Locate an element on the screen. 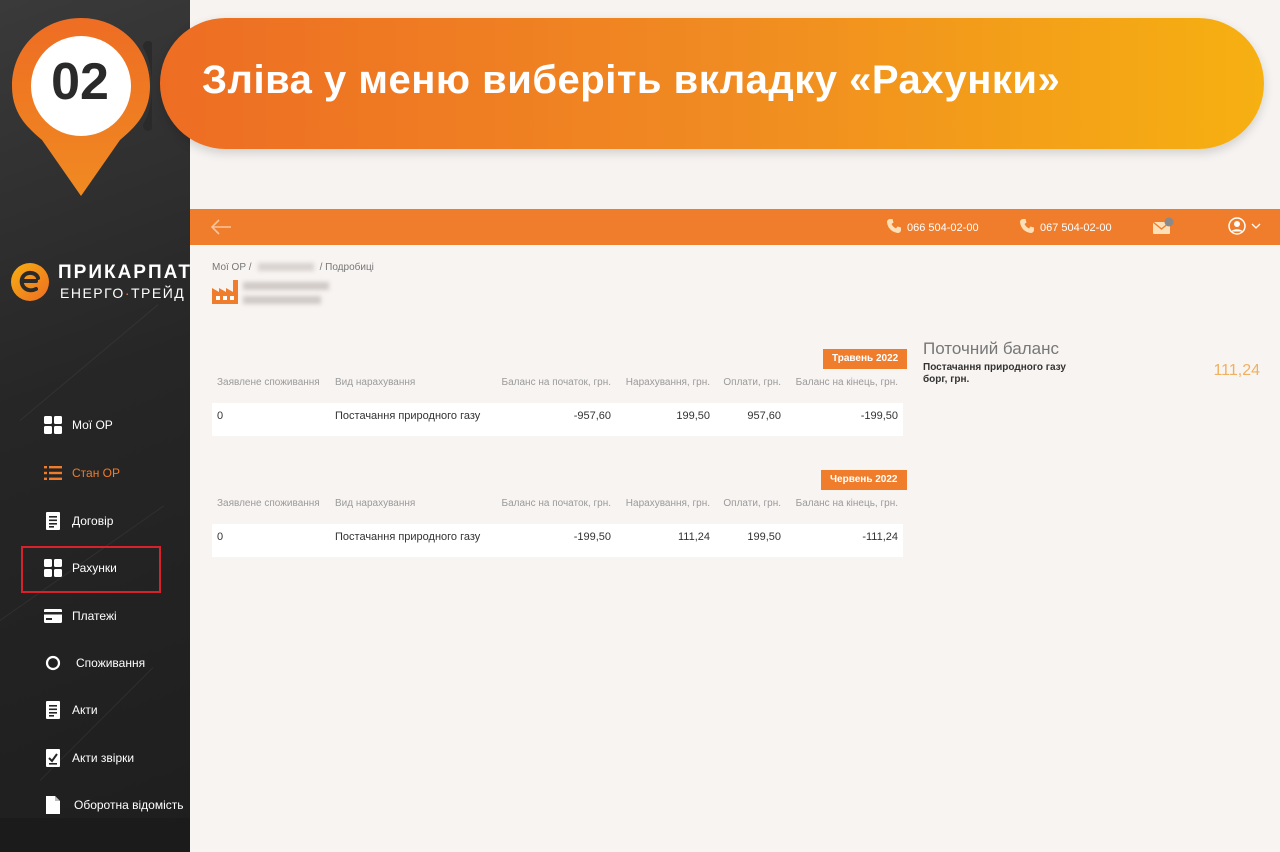 The image size is (1280, 852). phone-number: 066 504-02-00 is located at coordinates (943, 227).